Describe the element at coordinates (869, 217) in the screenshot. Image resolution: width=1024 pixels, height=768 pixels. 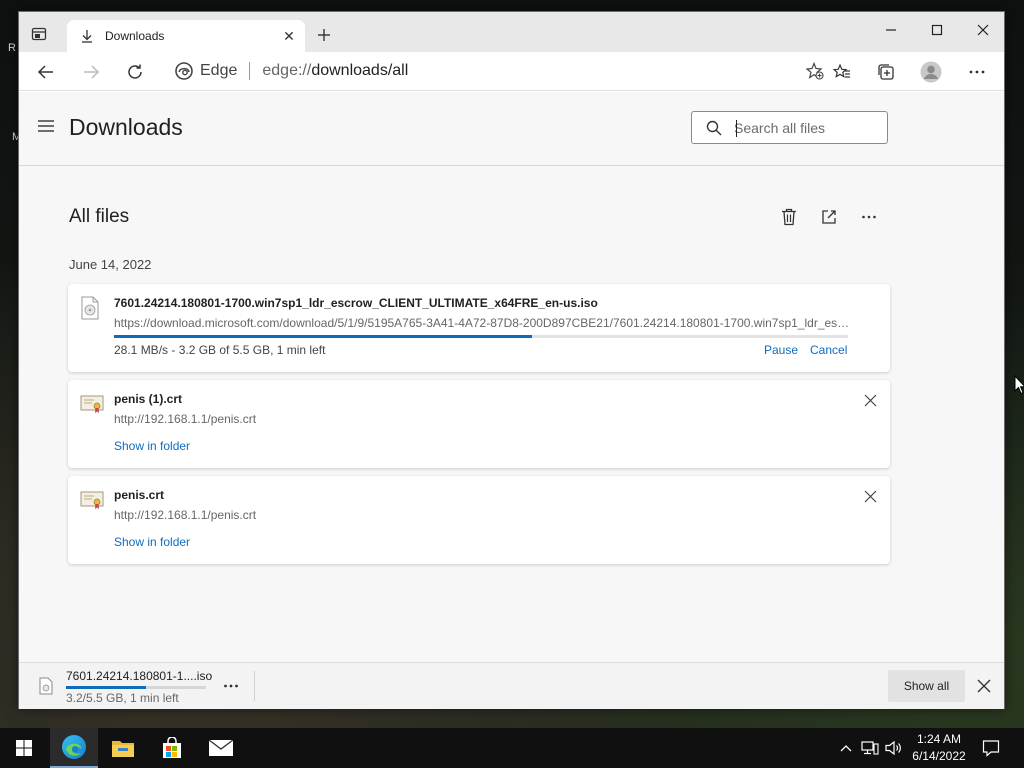
I see `more-options-icon` at that location.